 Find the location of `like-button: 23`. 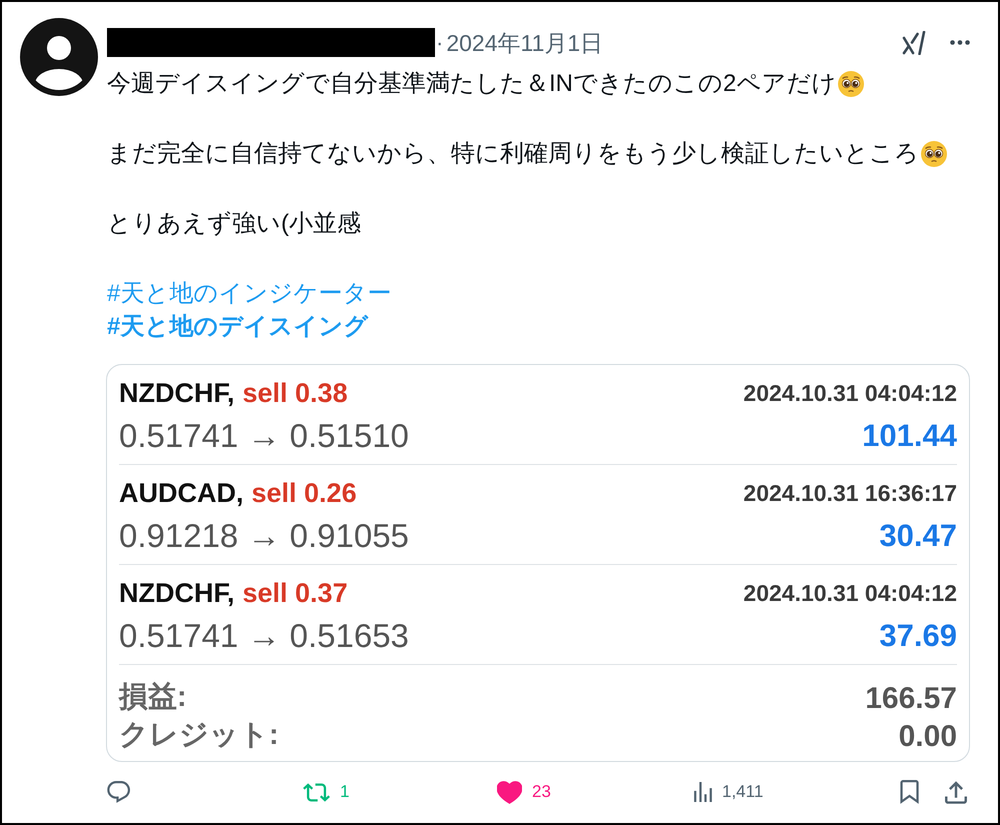

like-button: 23 is located at coordinates (524, 792).